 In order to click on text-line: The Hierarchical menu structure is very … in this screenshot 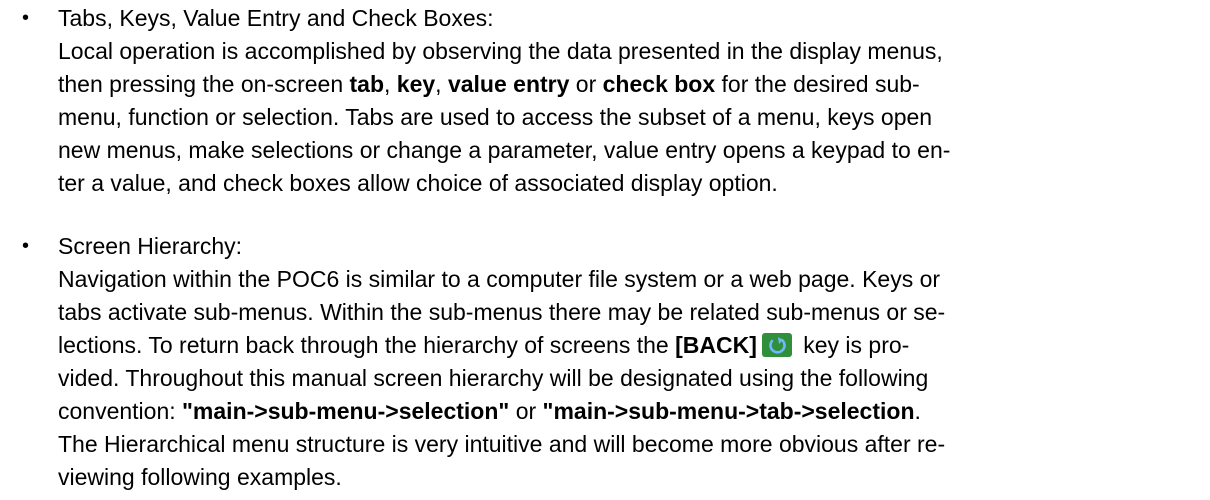, I will do `click(502, 444)`.